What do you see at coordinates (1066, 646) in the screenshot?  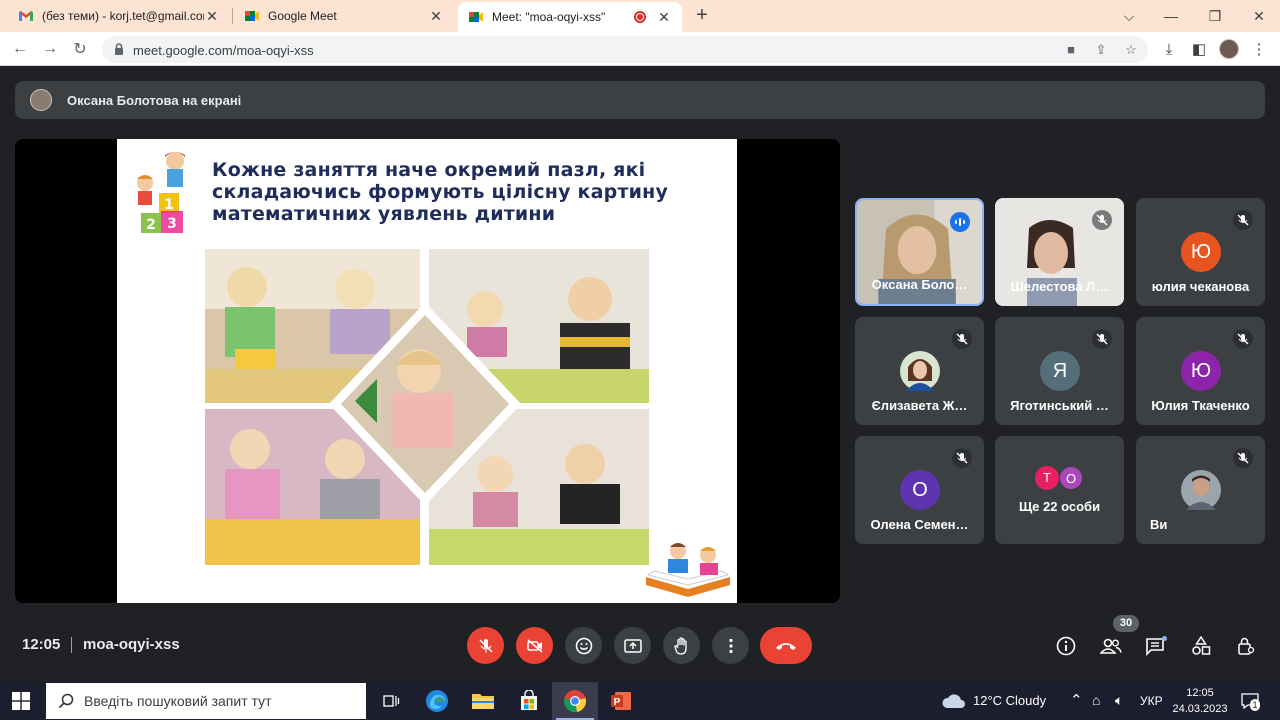 I see `meeting-info-button` at bounding box center [1066, 646].